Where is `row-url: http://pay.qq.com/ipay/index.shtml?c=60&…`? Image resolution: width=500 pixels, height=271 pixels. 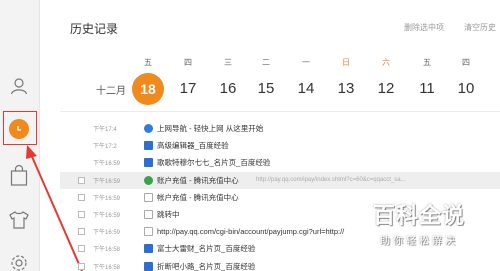 row-url: http://pay.qq.com/ipay/index.shtml?c=60&… is located at coordinates (331, 180).